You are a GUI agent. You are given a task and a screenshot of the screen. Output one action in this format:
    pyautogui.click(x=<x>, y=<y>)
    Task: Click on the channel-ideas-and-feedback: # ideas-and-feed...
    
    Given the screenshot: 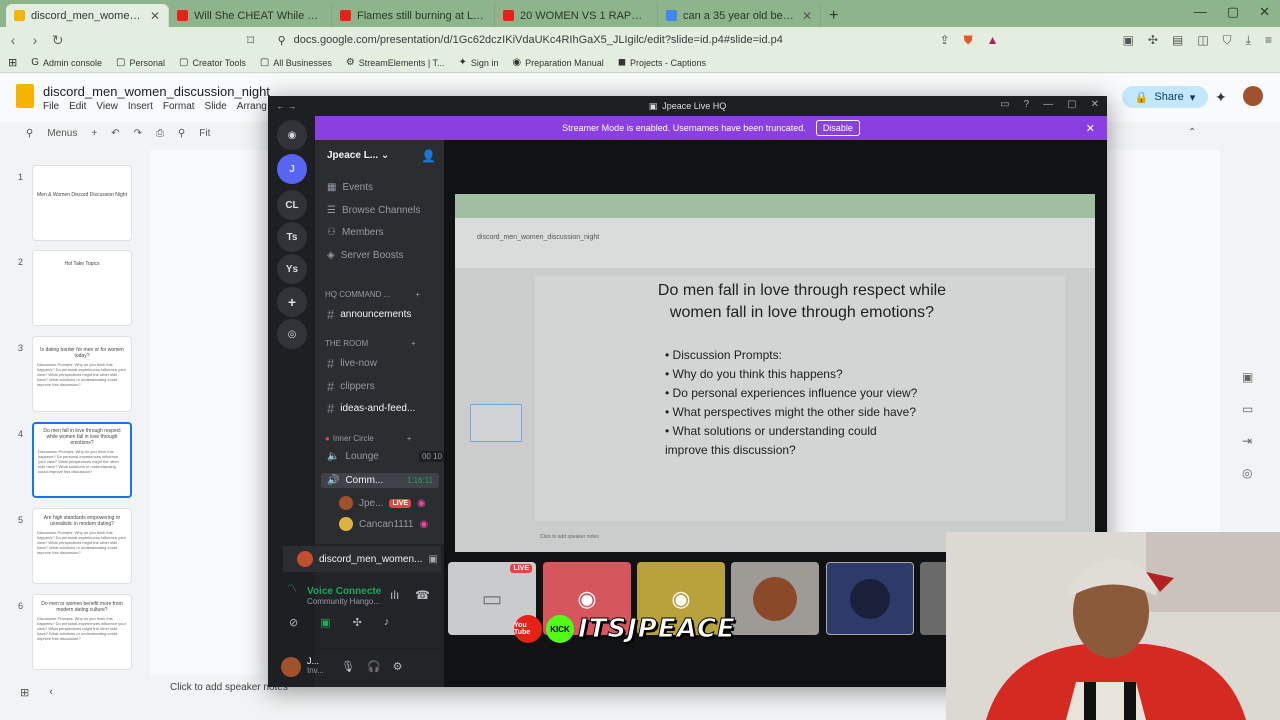 What is the action you would take?
    pyautogui.click(x=371, y=408)
    